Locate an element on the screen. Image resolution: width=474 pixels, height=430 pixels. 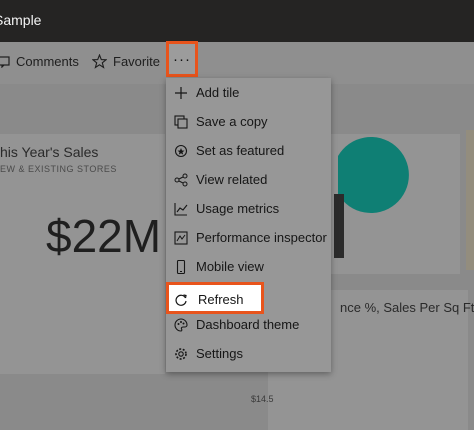
menu-item-label: Set as featured is located at coordinates (240, 150).